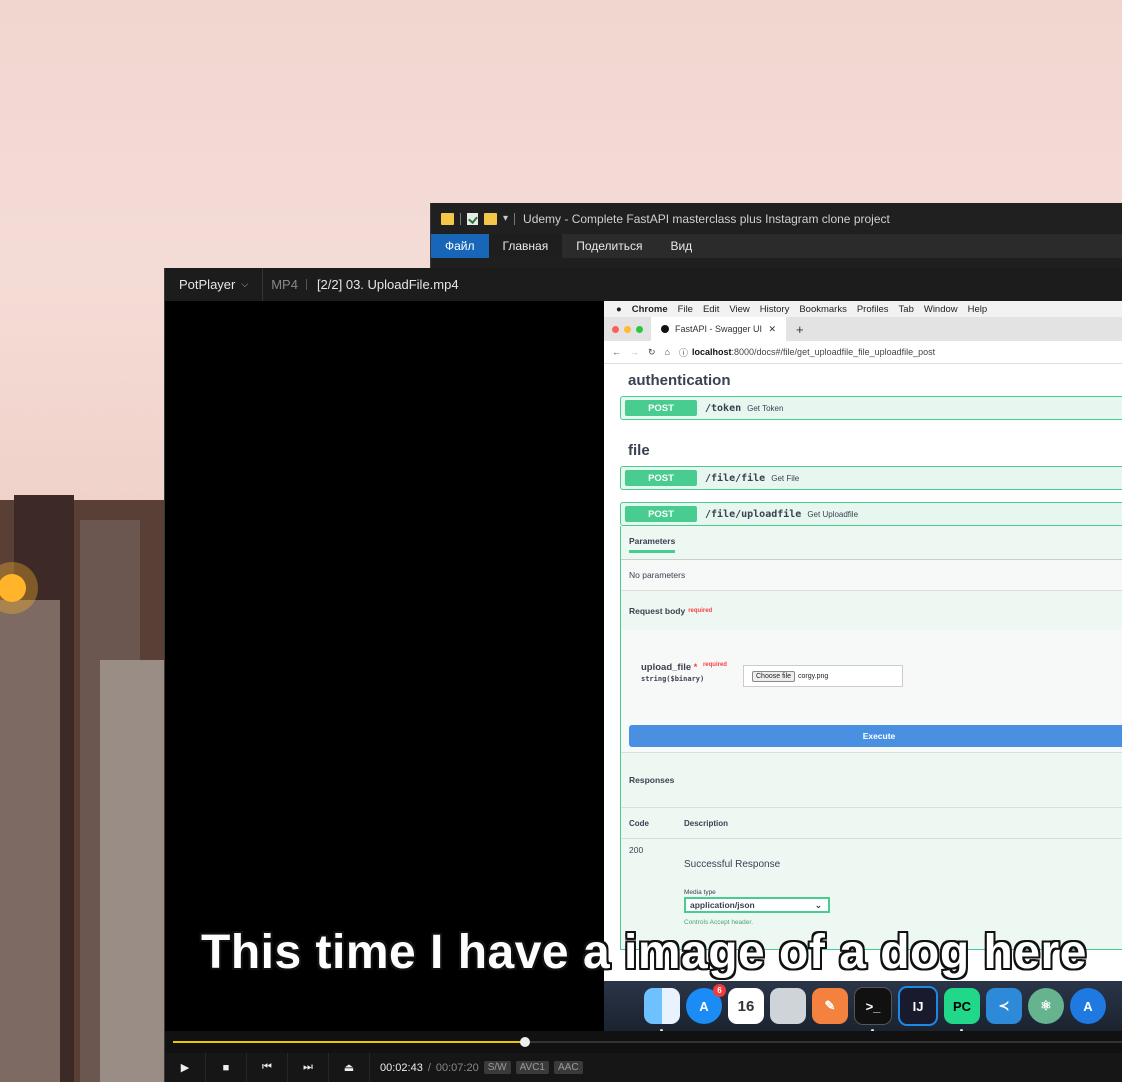 This screenshot has height=1082, width=1122. I want to click on window-controls, so click(627, 329).